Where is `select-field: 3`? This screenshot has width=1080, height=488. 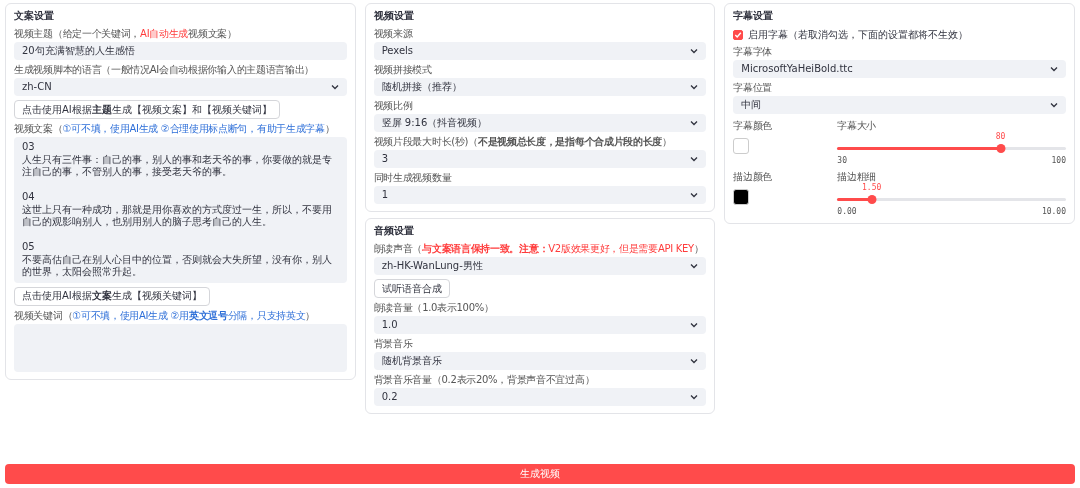
select-field: 3 is located at coordinates (540, 159).